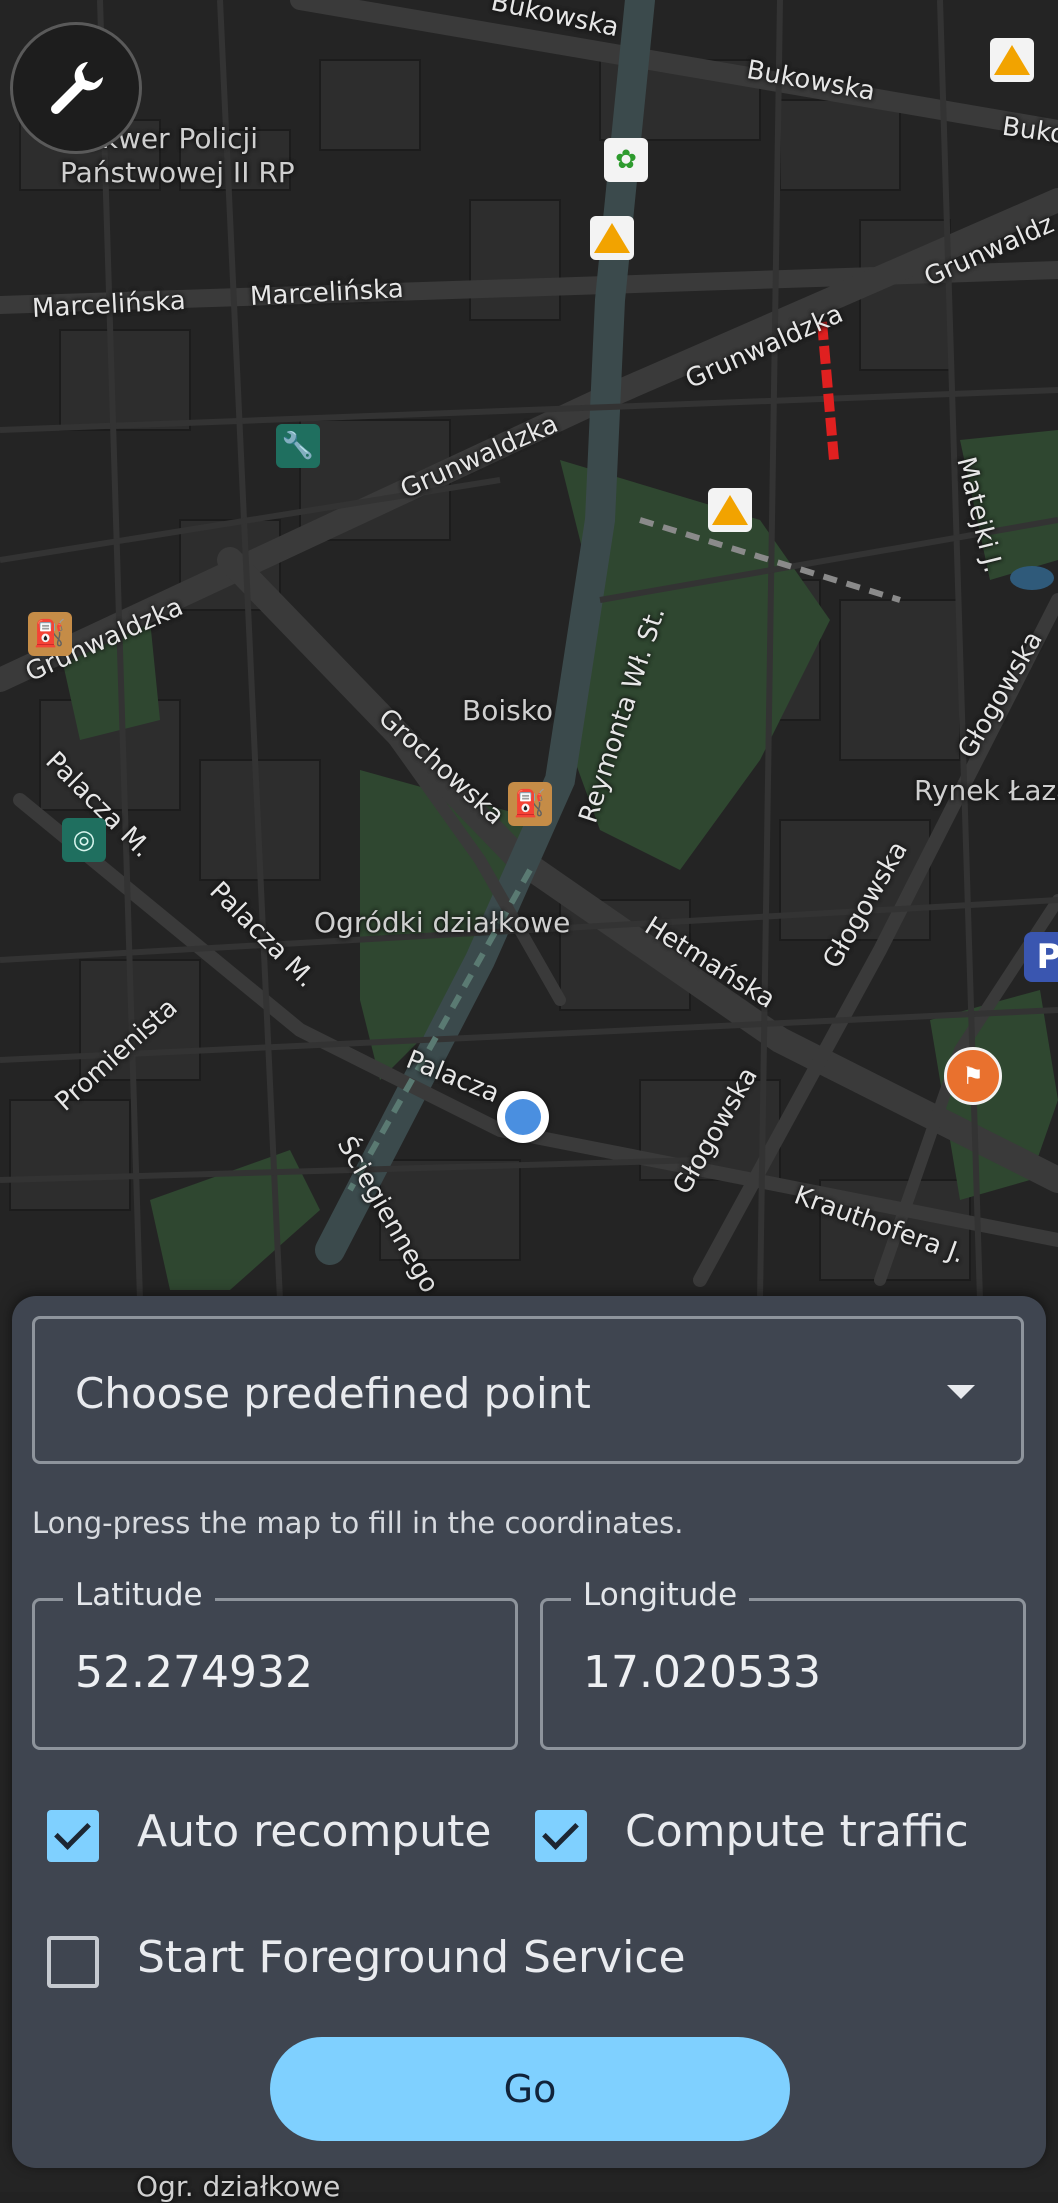 This screenshot has width=1058, height=2203. I want to click on place-label: Ogr. działkowe, so click(238, 2186).